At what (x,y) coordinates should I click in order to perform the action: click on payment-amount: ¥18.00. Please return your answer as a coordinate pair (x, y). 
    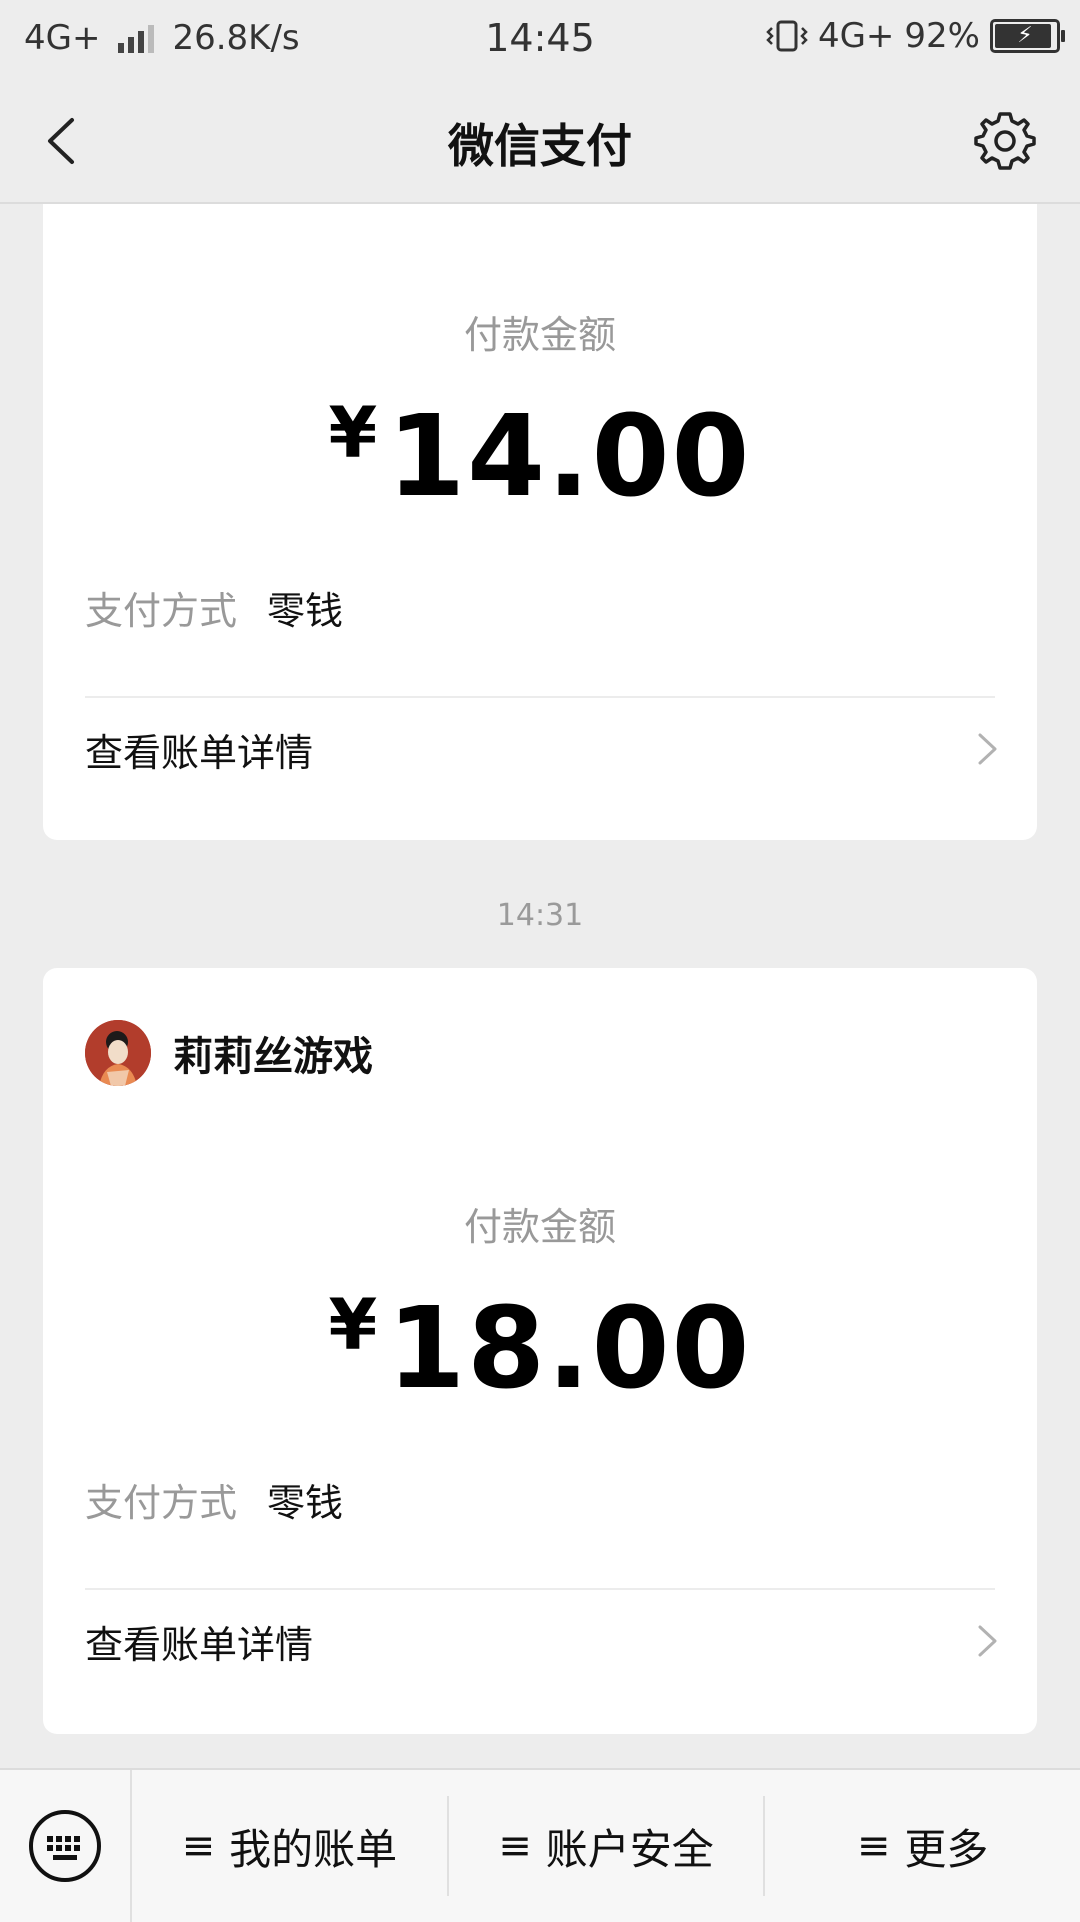
    Looking at the image, I should click on (540, 1347).